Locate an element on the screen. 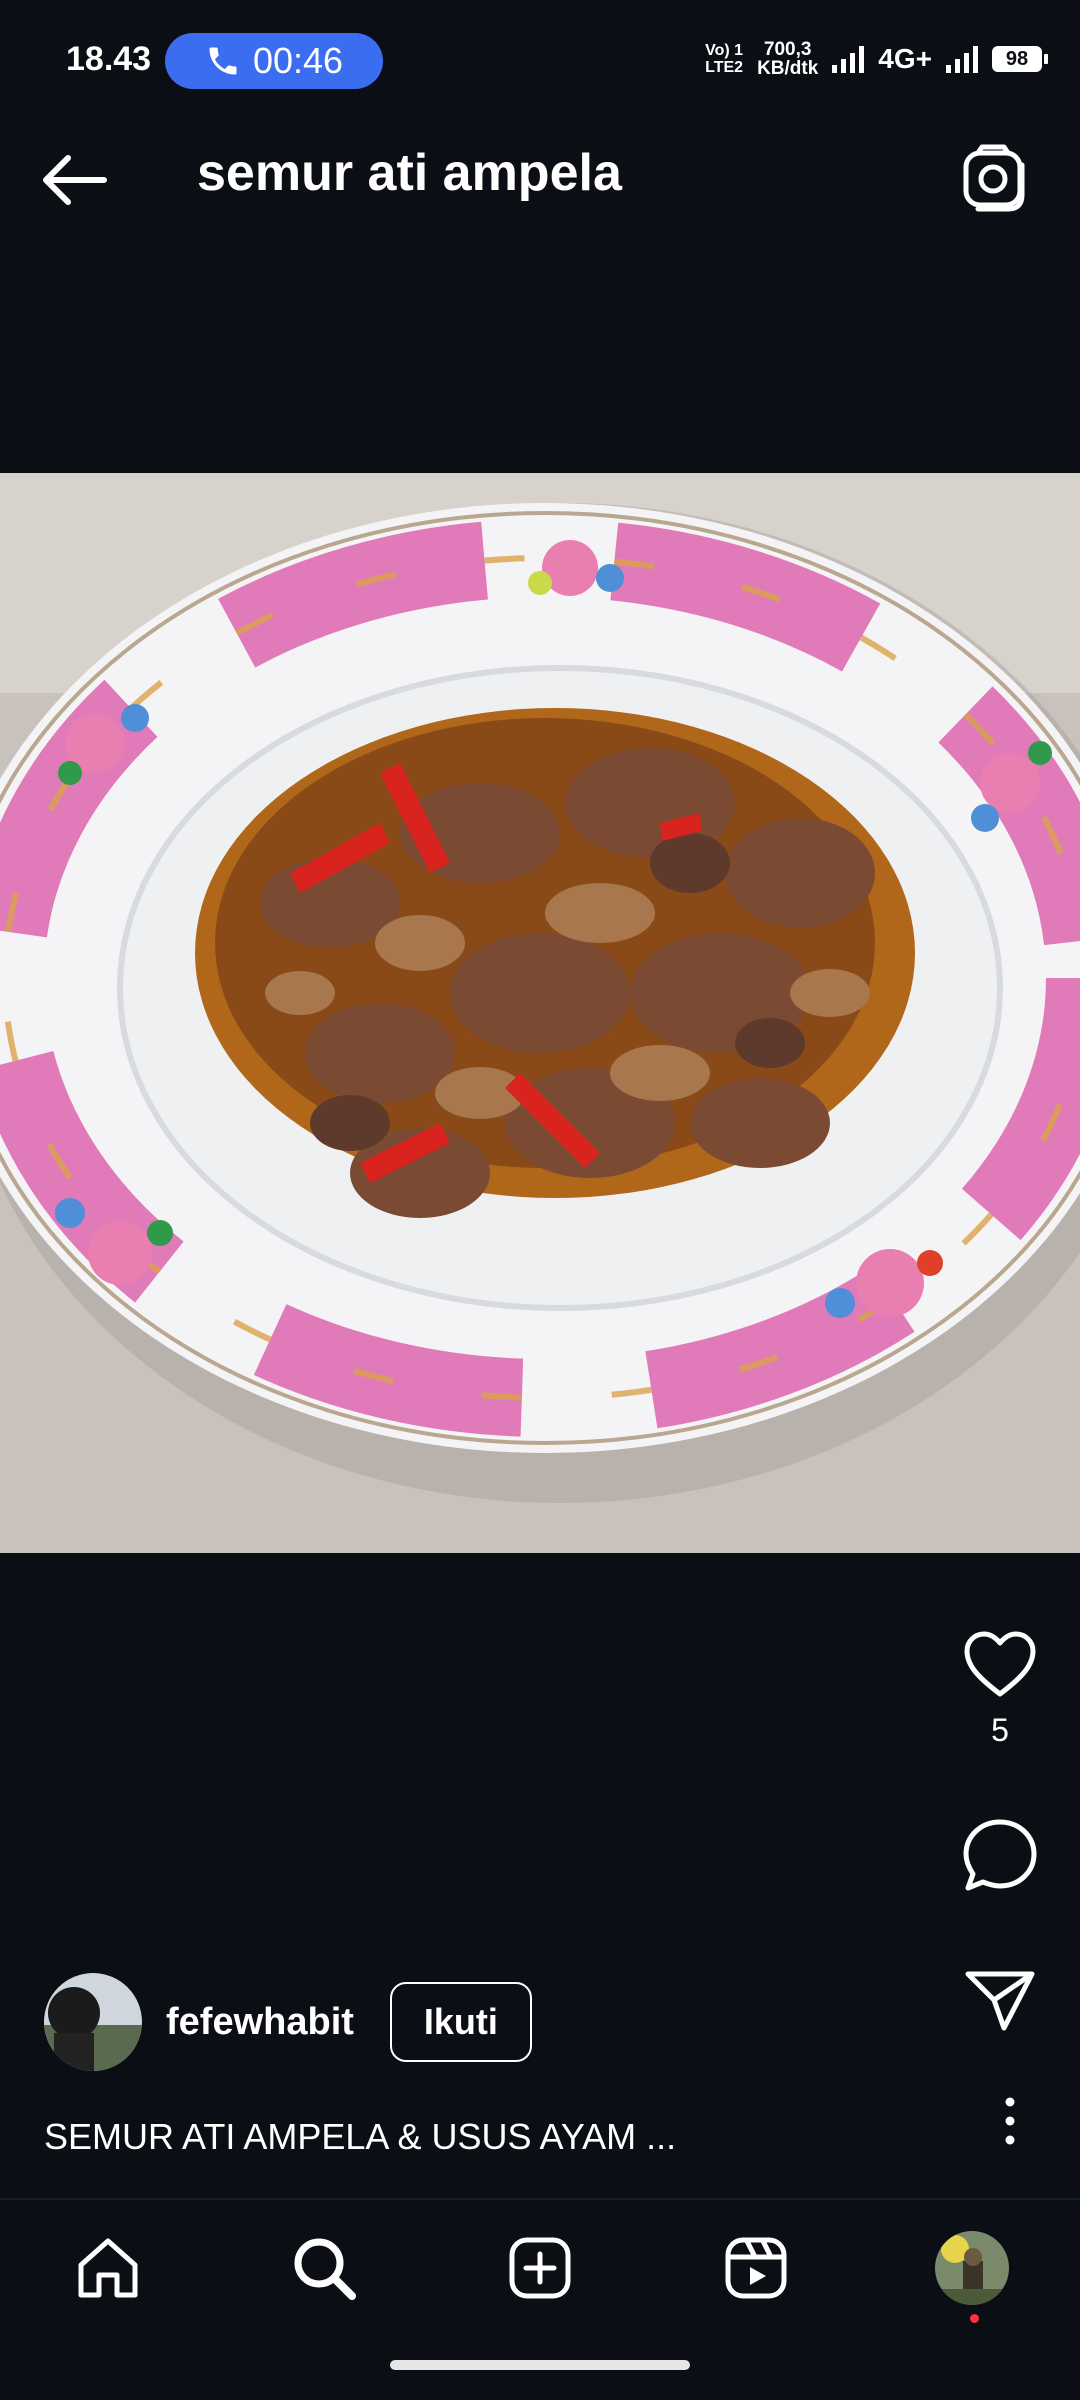 This screenshot has height=2400, width=1080. nav-profile is located at coordinates (972, 2268).